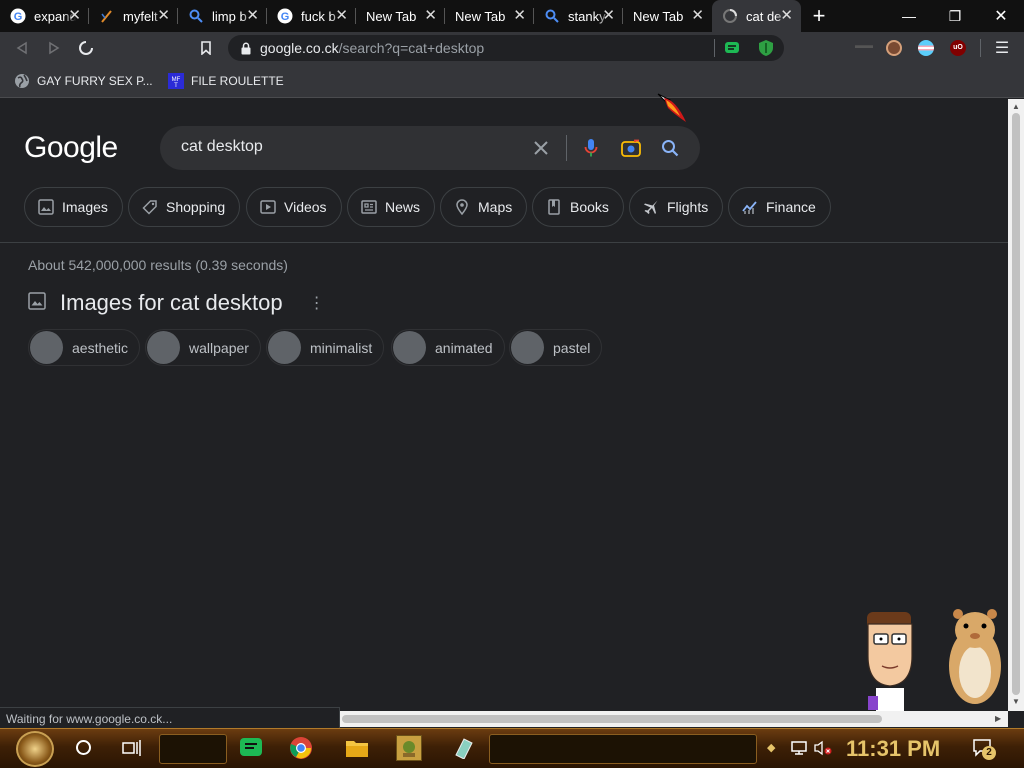 The height and width of the screenshot is (768, 1024). I want to click on tab-9-active: cat de ✕, so click(756, 16).